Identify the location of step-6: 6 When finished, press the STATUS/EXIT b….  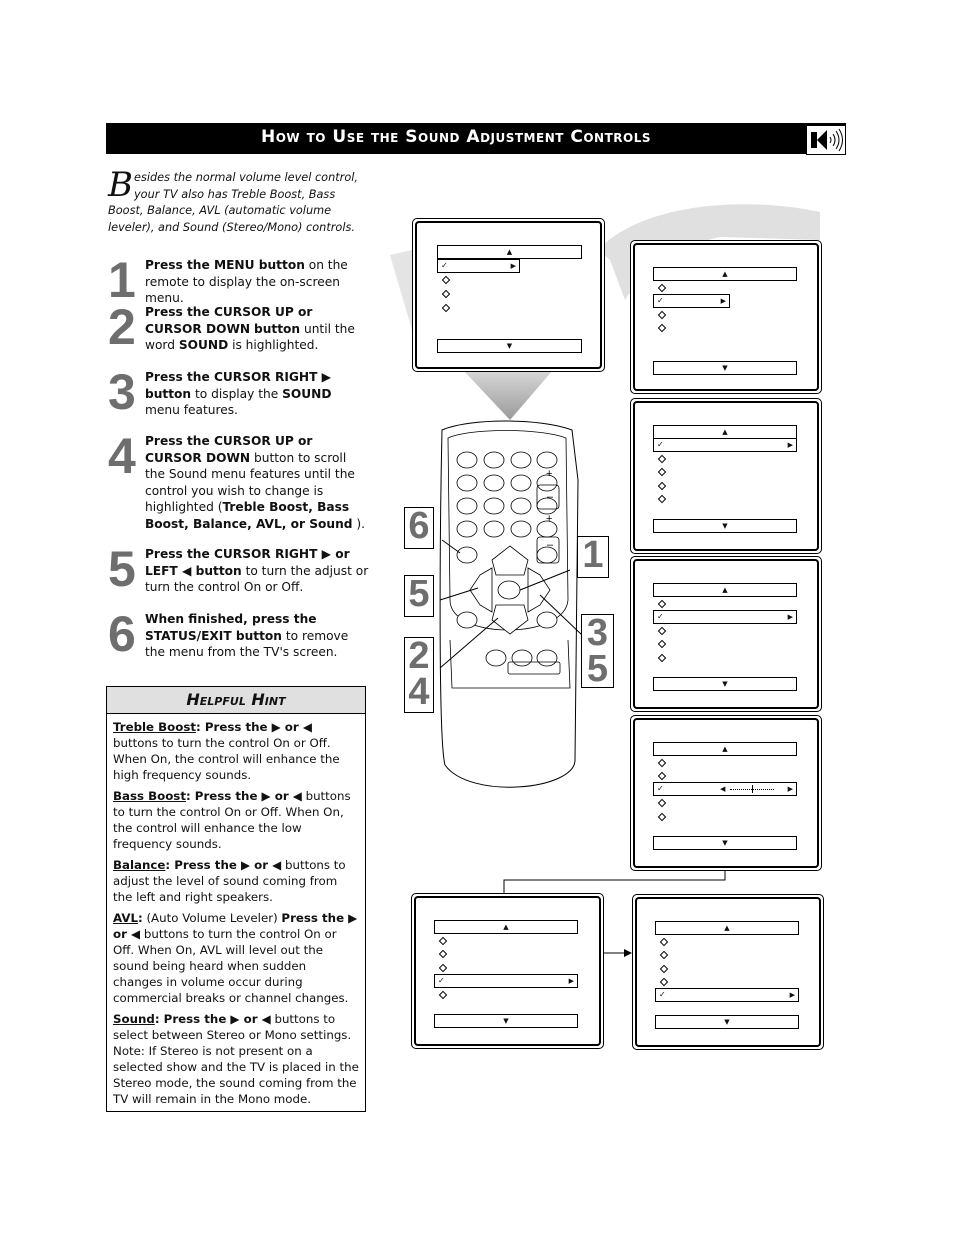
(239, 634).